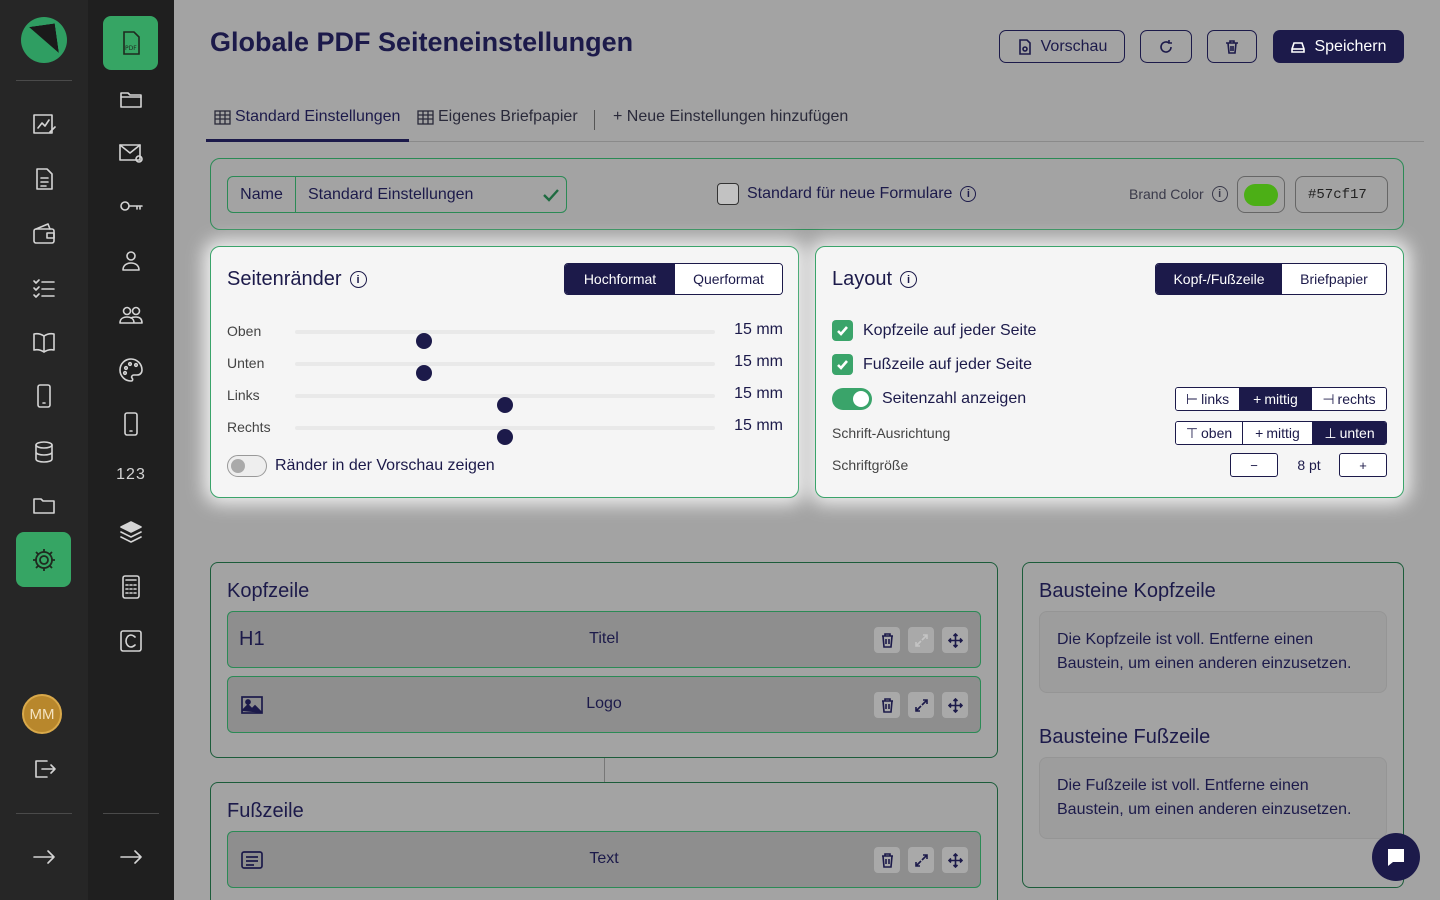  Describe the element at coordinates (131, 370) in the screenshot. I see `sidebar-item-palette` at that location.